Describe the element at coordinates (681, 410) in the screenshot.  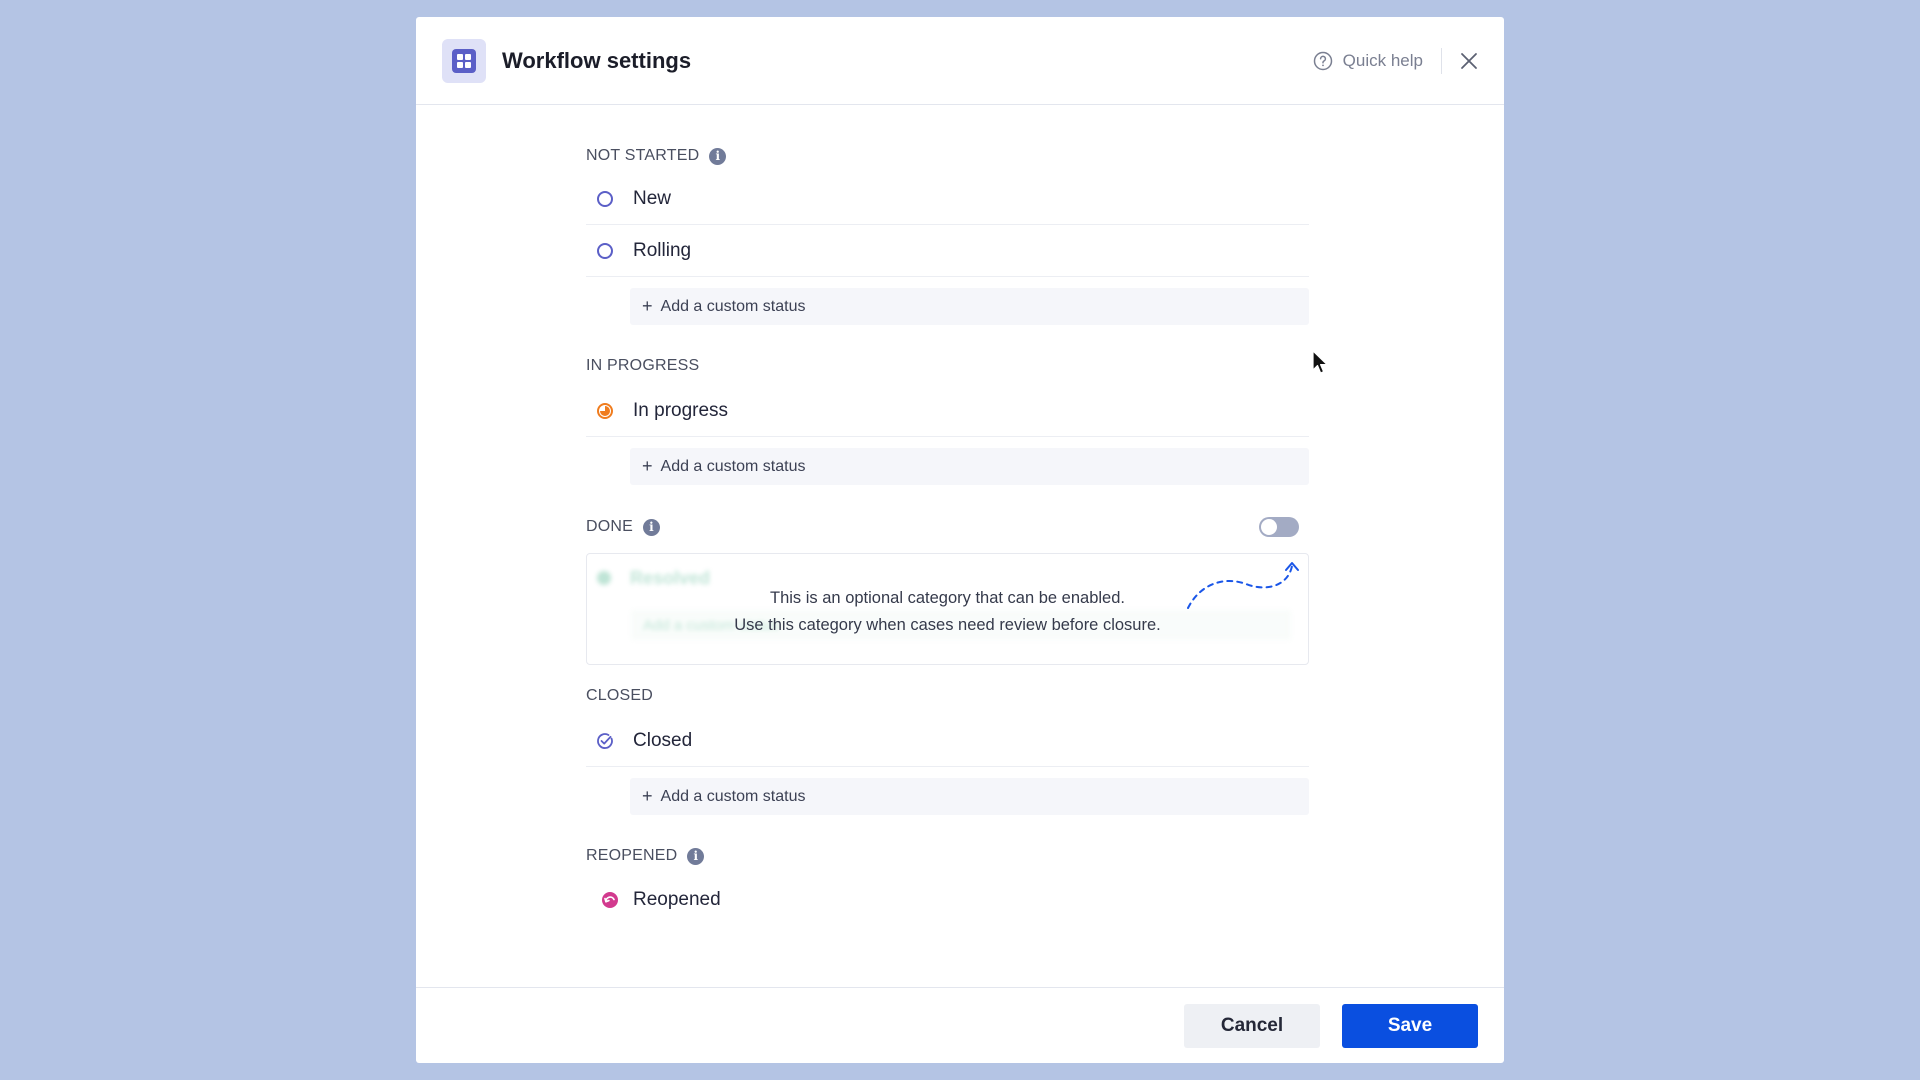
I see `status-label: In progress` at that location.